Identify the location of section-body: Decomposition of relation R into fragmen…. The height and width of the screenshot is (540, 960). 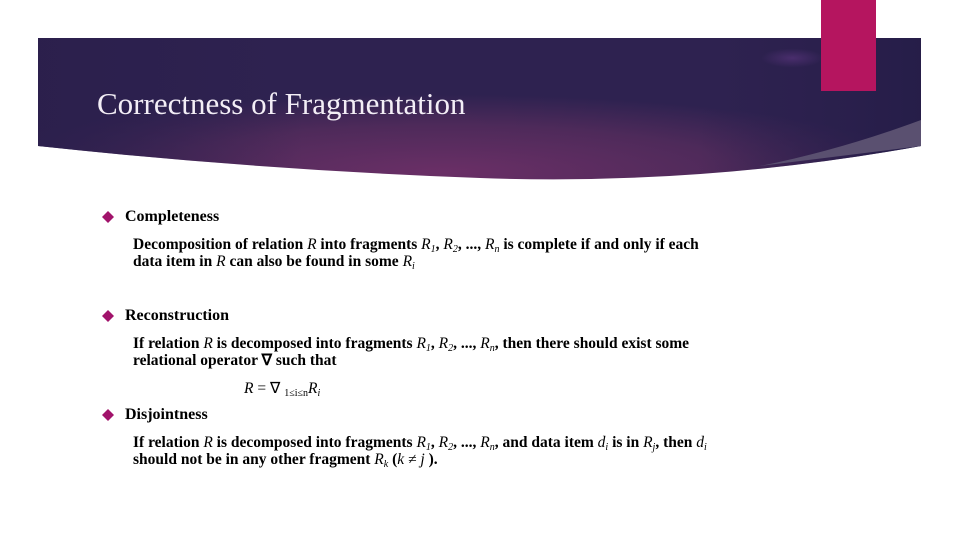
(416, 254).